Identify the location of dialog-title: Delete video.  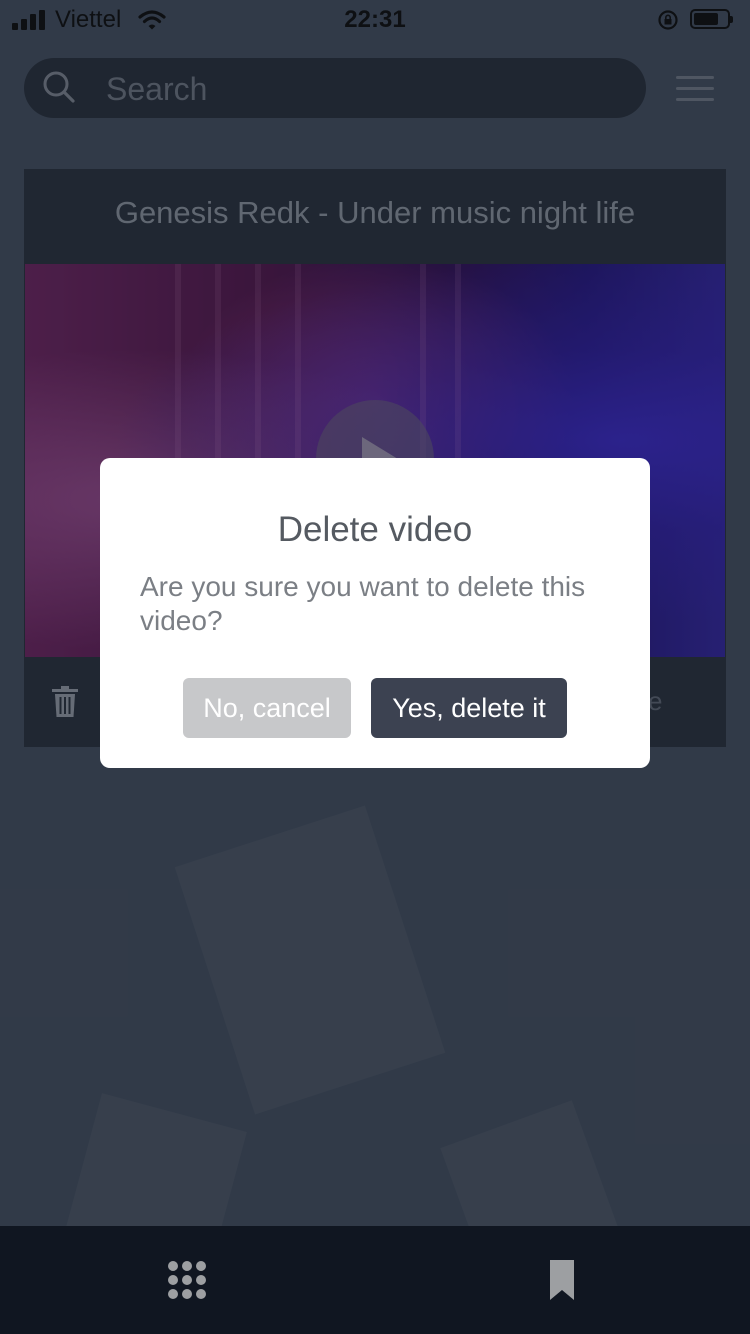
(375, 529).